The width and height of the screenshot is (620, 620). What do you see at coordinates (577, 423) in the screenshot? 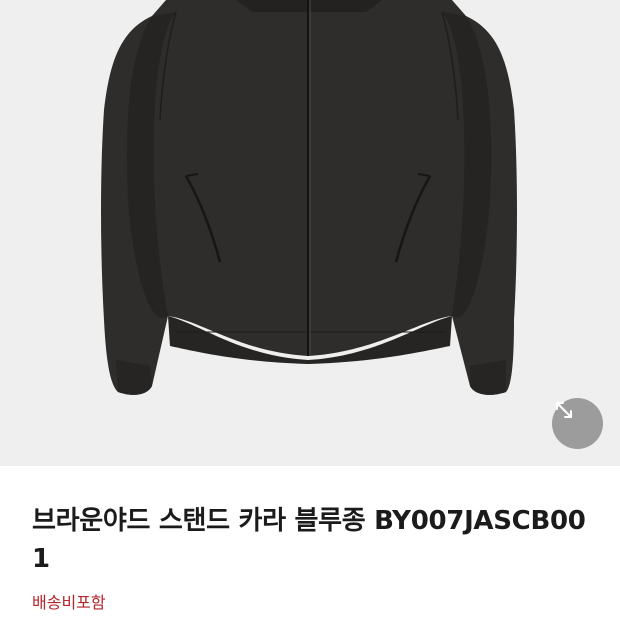
I see `zoom-button` at bounding box center [577, 423].